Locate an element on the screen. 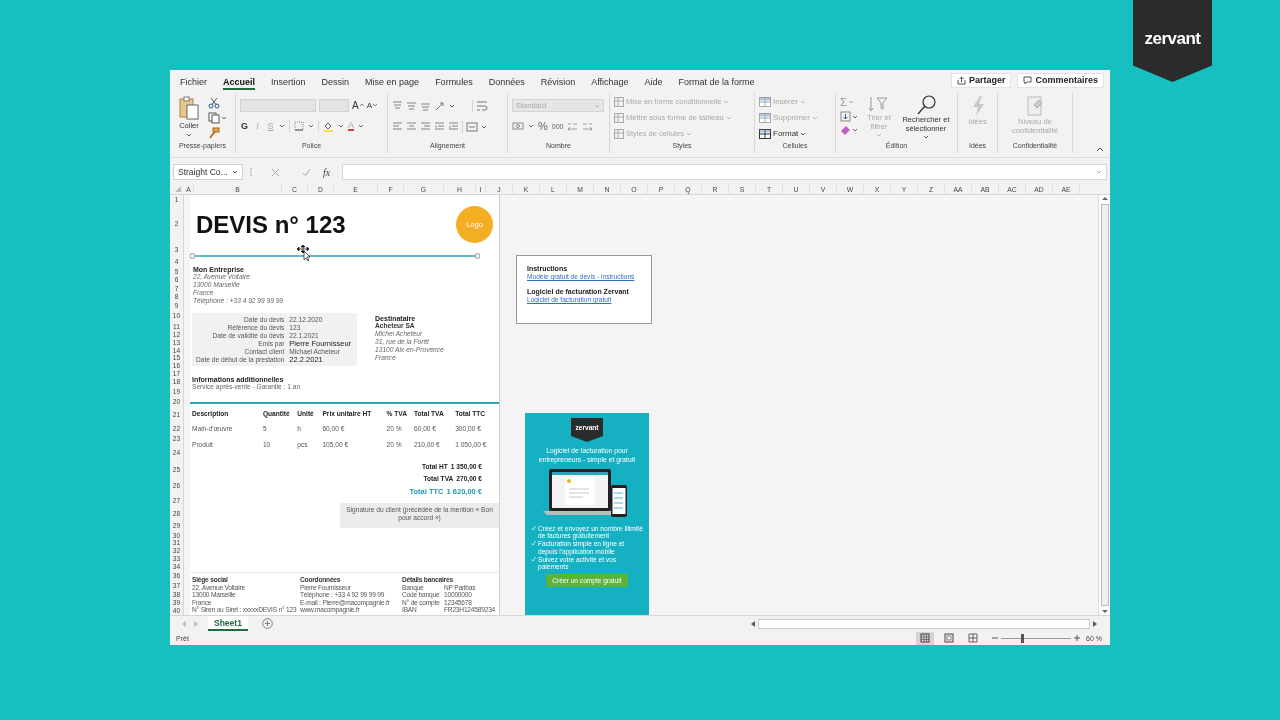 The height and width of the screenshot is (720, 1280). scroll-left-icon is located at coordinates (753, 623).